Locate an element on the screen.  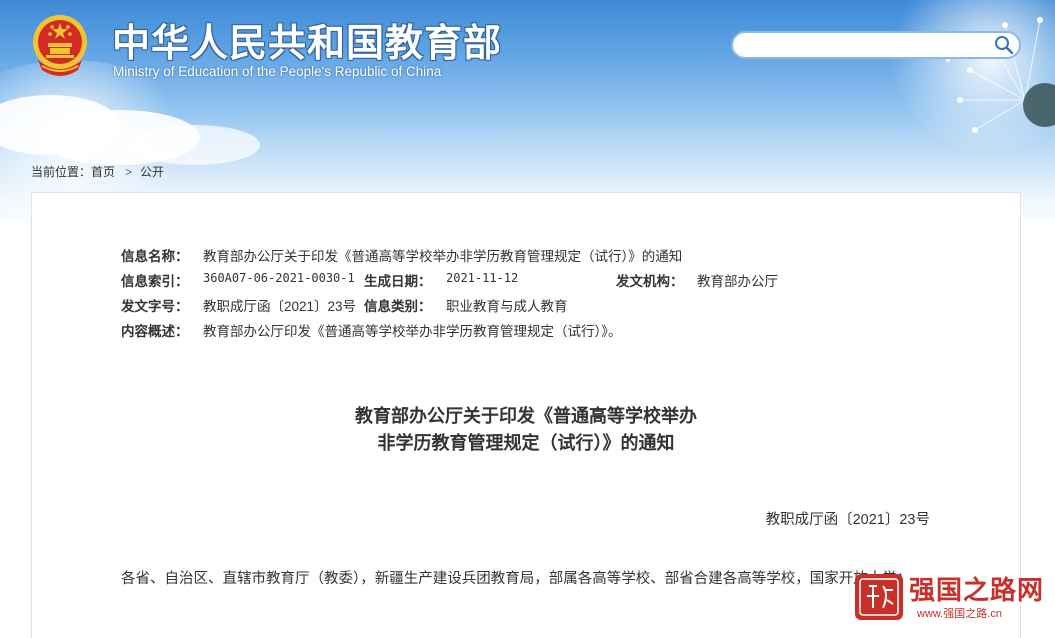
meta-name-label: 信息名称： is located at coordinates (155, 256).